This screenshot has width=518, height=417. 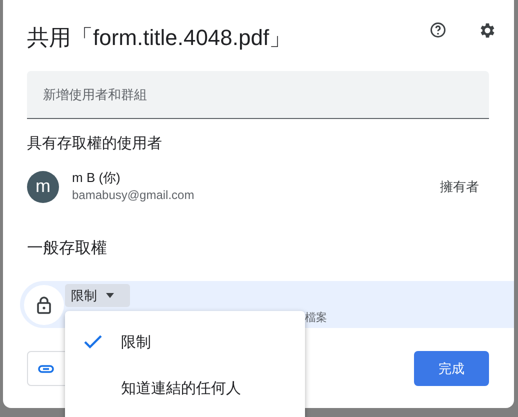 I want to click on help-icon, so click(x=438, y=30).